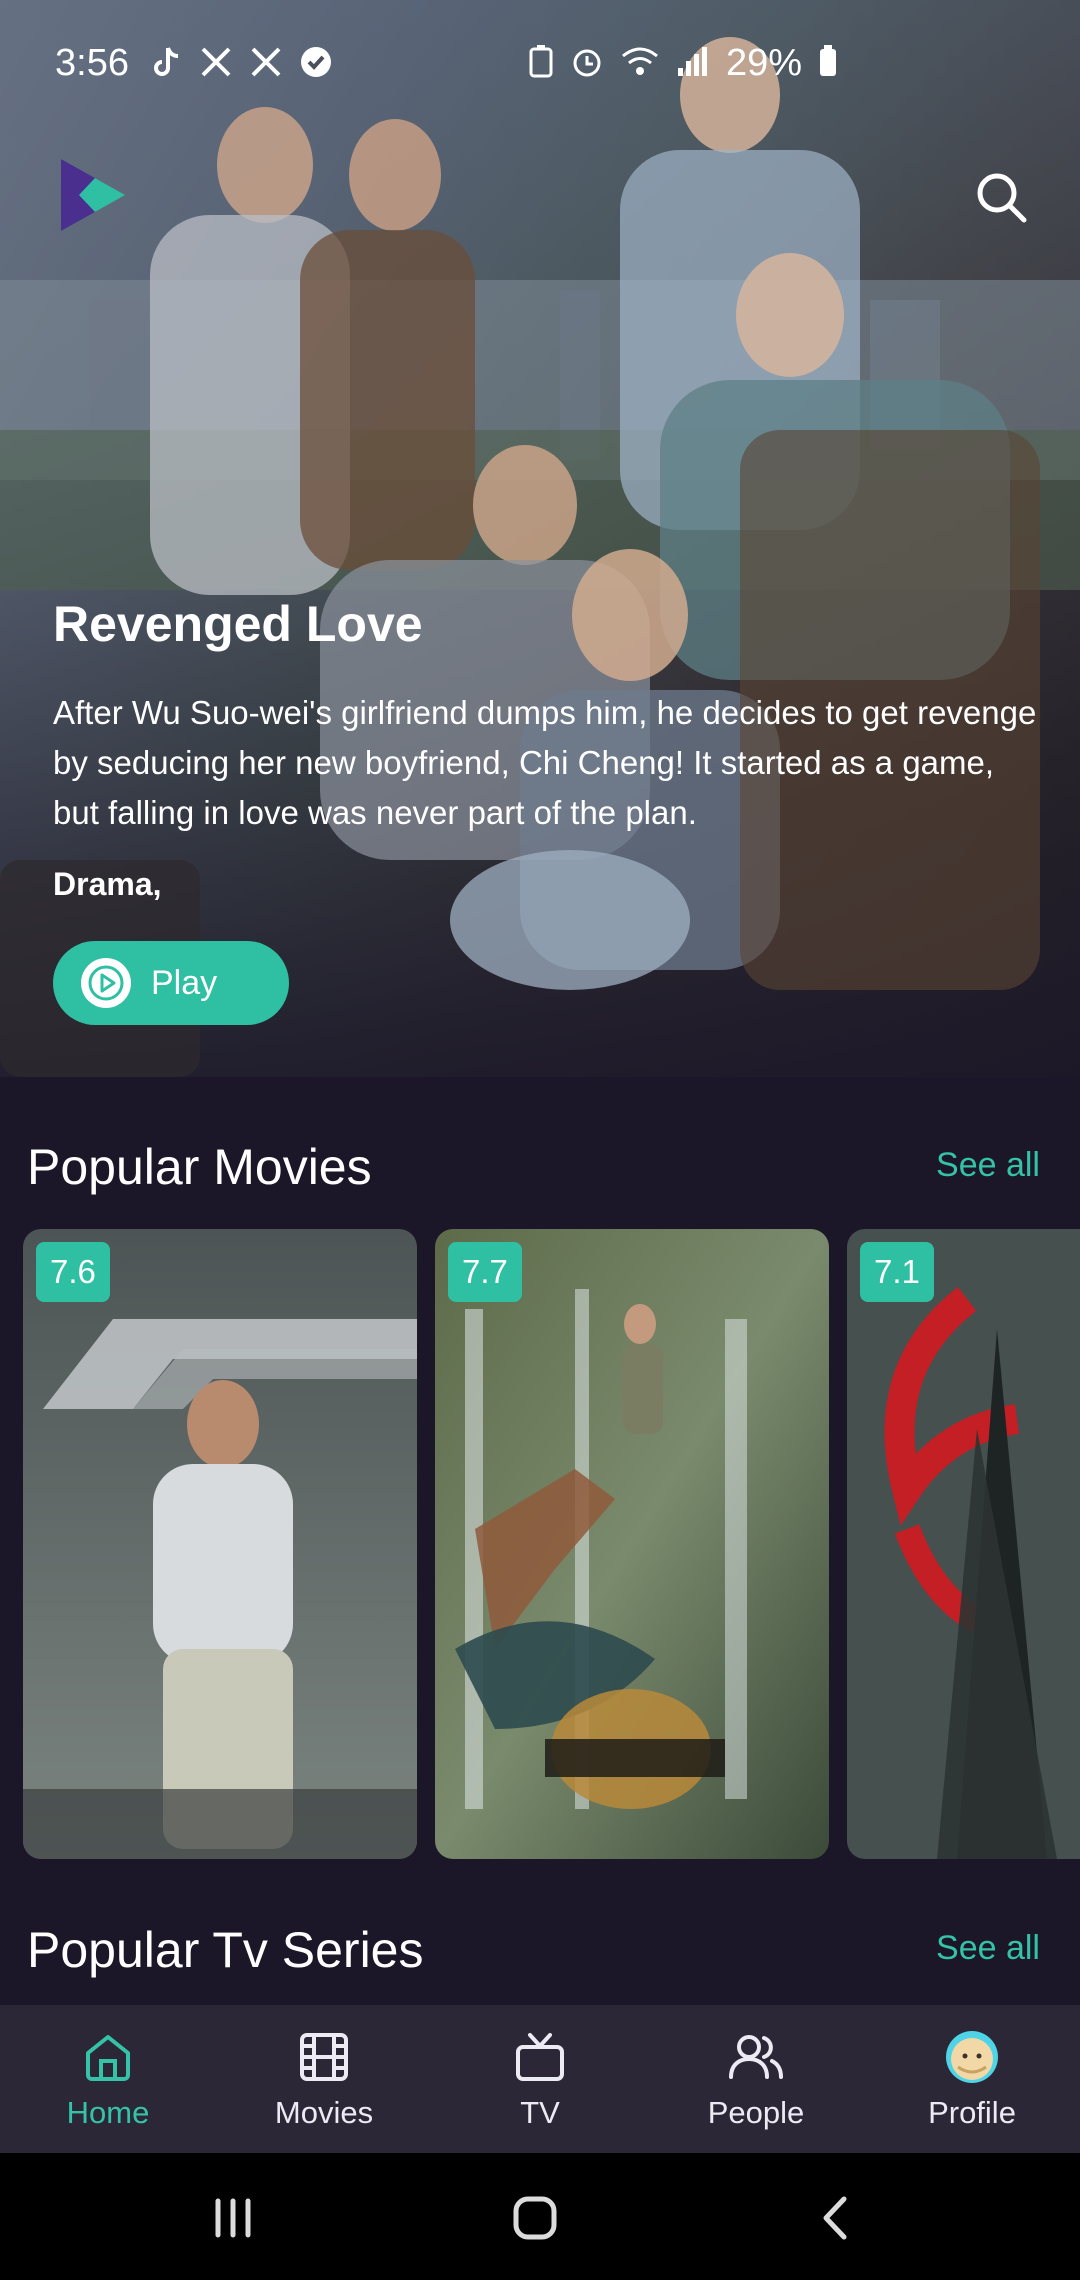 This screenshot has height=2280, width=1080. I want to click on play-button: Play, so click(171, 983).